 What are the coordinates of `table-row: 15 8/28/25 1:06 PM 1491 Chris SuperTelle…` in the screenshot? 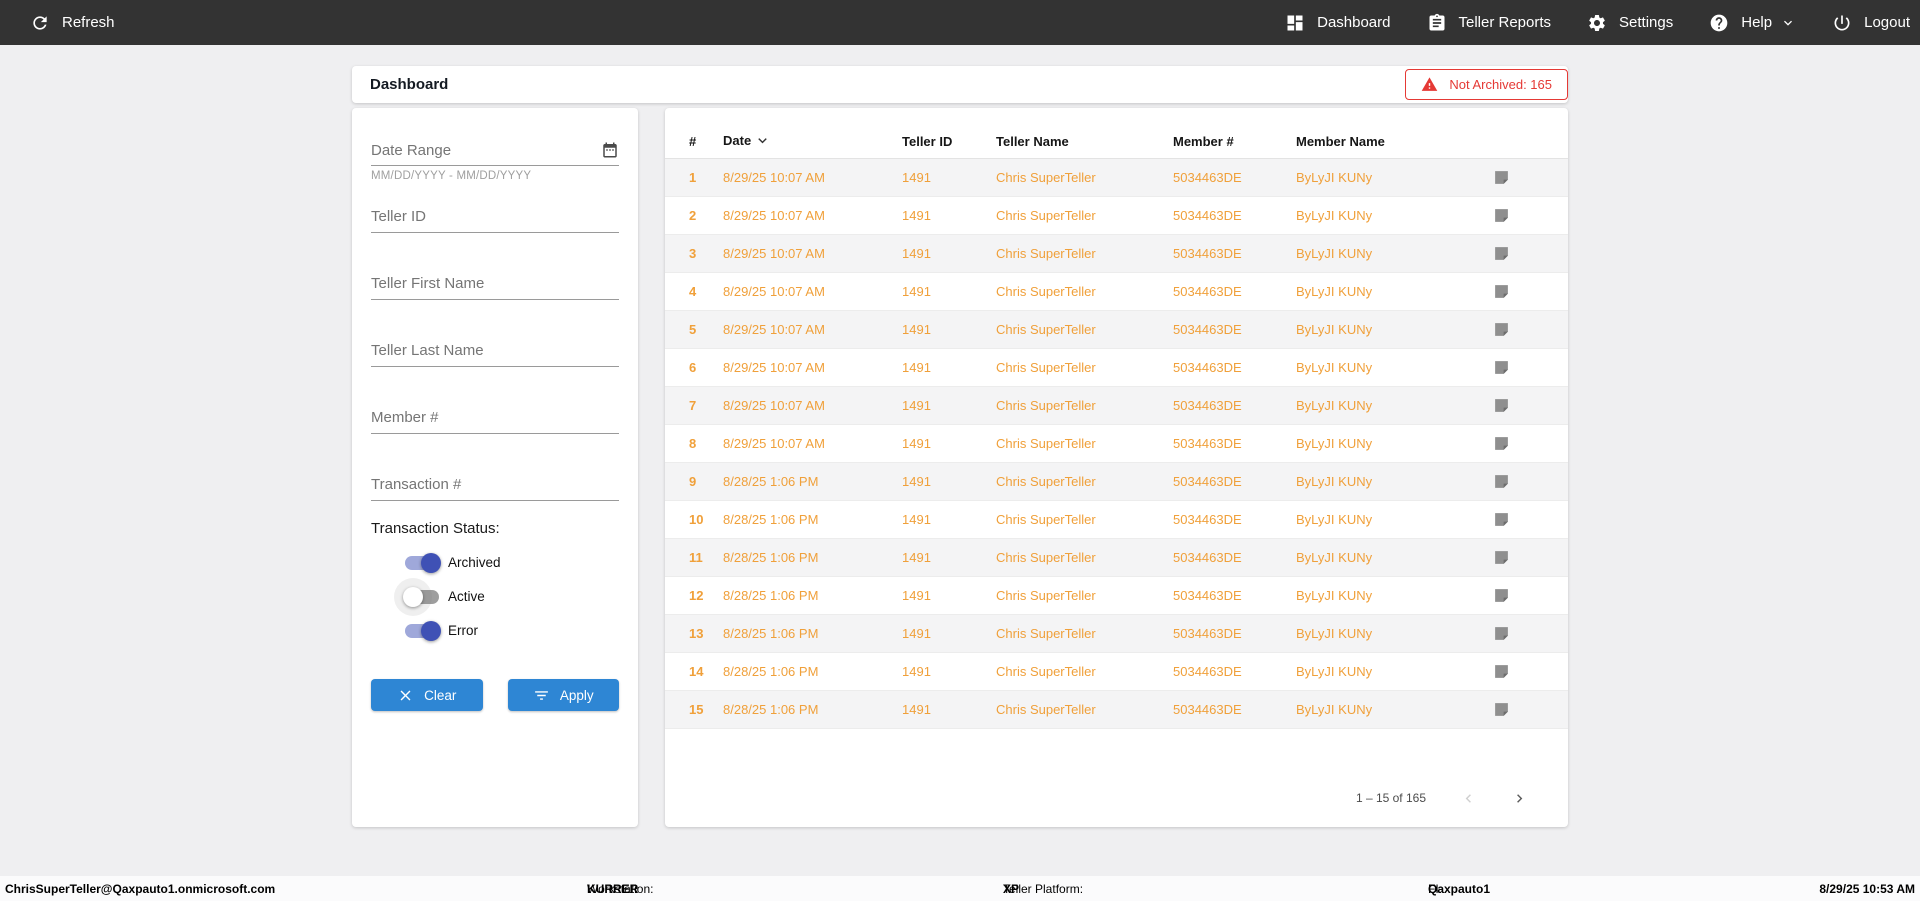 It's located at (1116, 710).